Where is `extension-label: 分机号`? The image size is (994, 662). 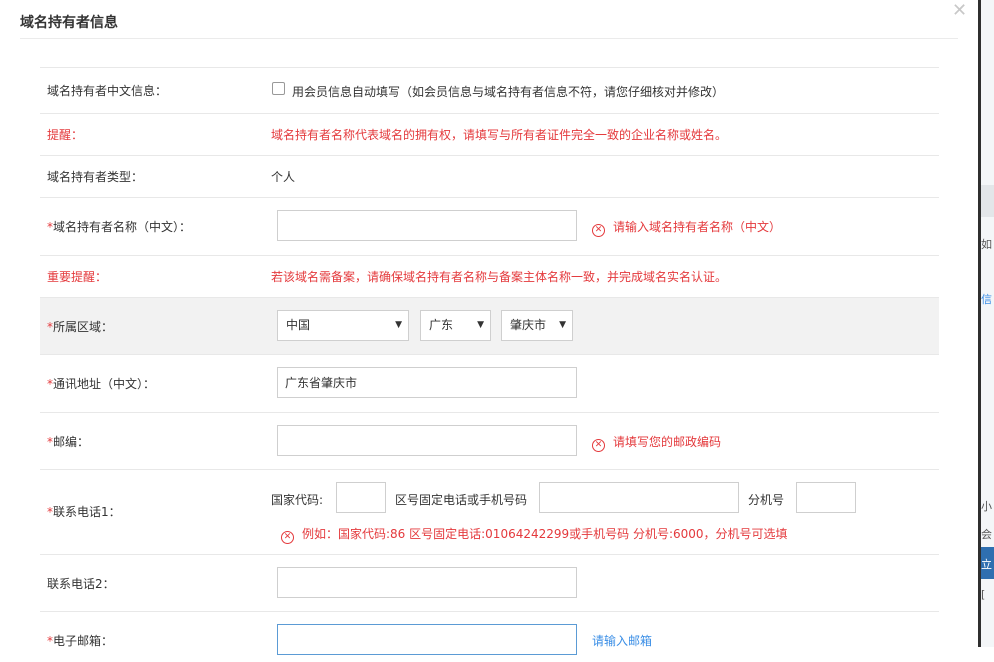
extension-label: 分机号 is located at coordinates (766, 500).